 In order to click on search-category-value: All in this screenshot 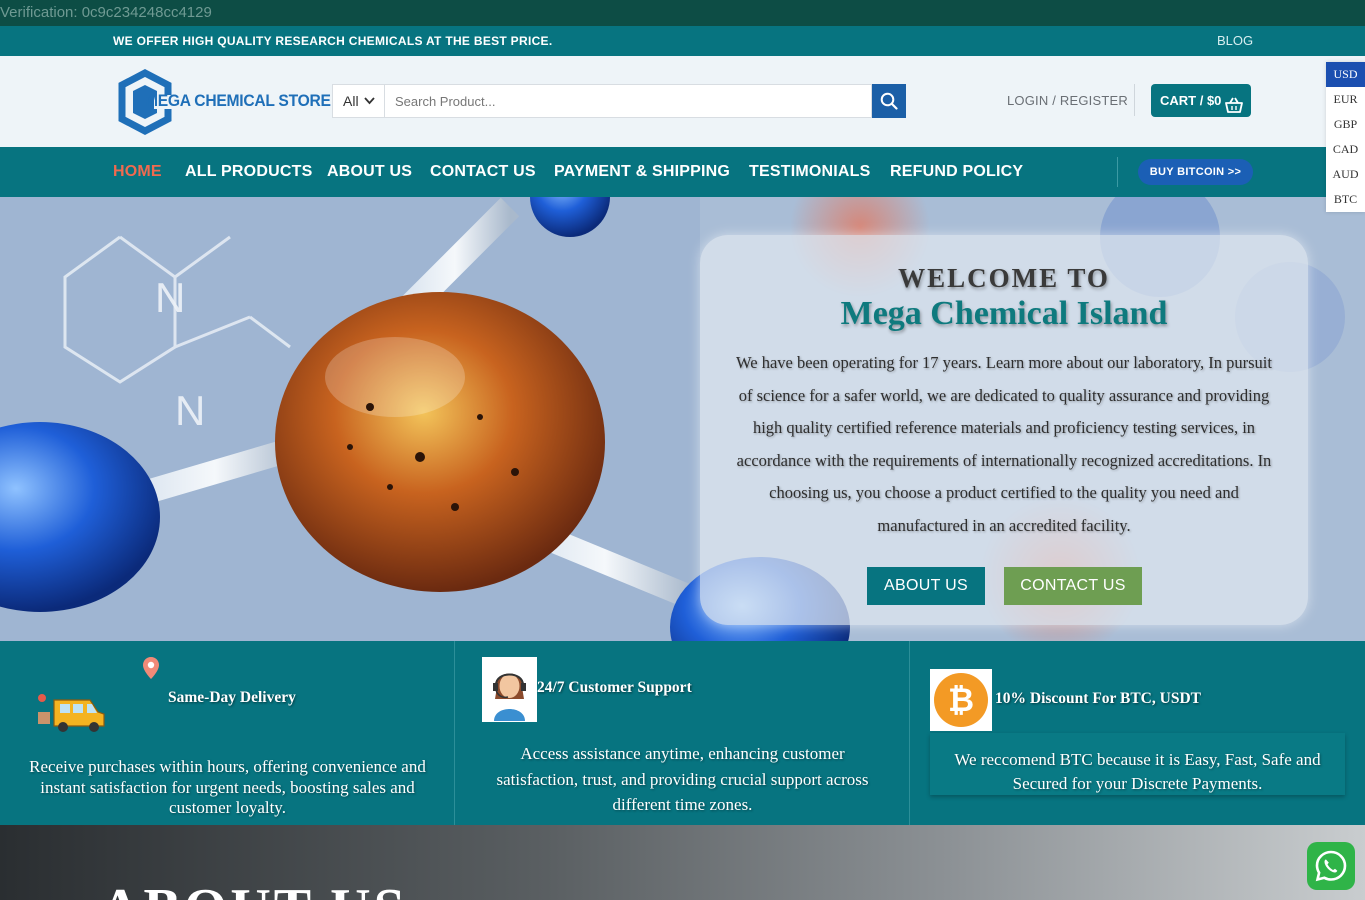, I will do `click(351, 101)`.